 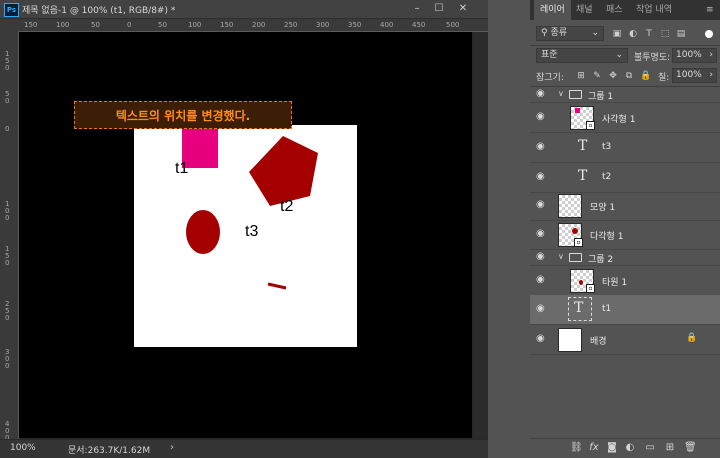 I want to click on text-layer-thumbnail: T, so click(x=580, y=309).